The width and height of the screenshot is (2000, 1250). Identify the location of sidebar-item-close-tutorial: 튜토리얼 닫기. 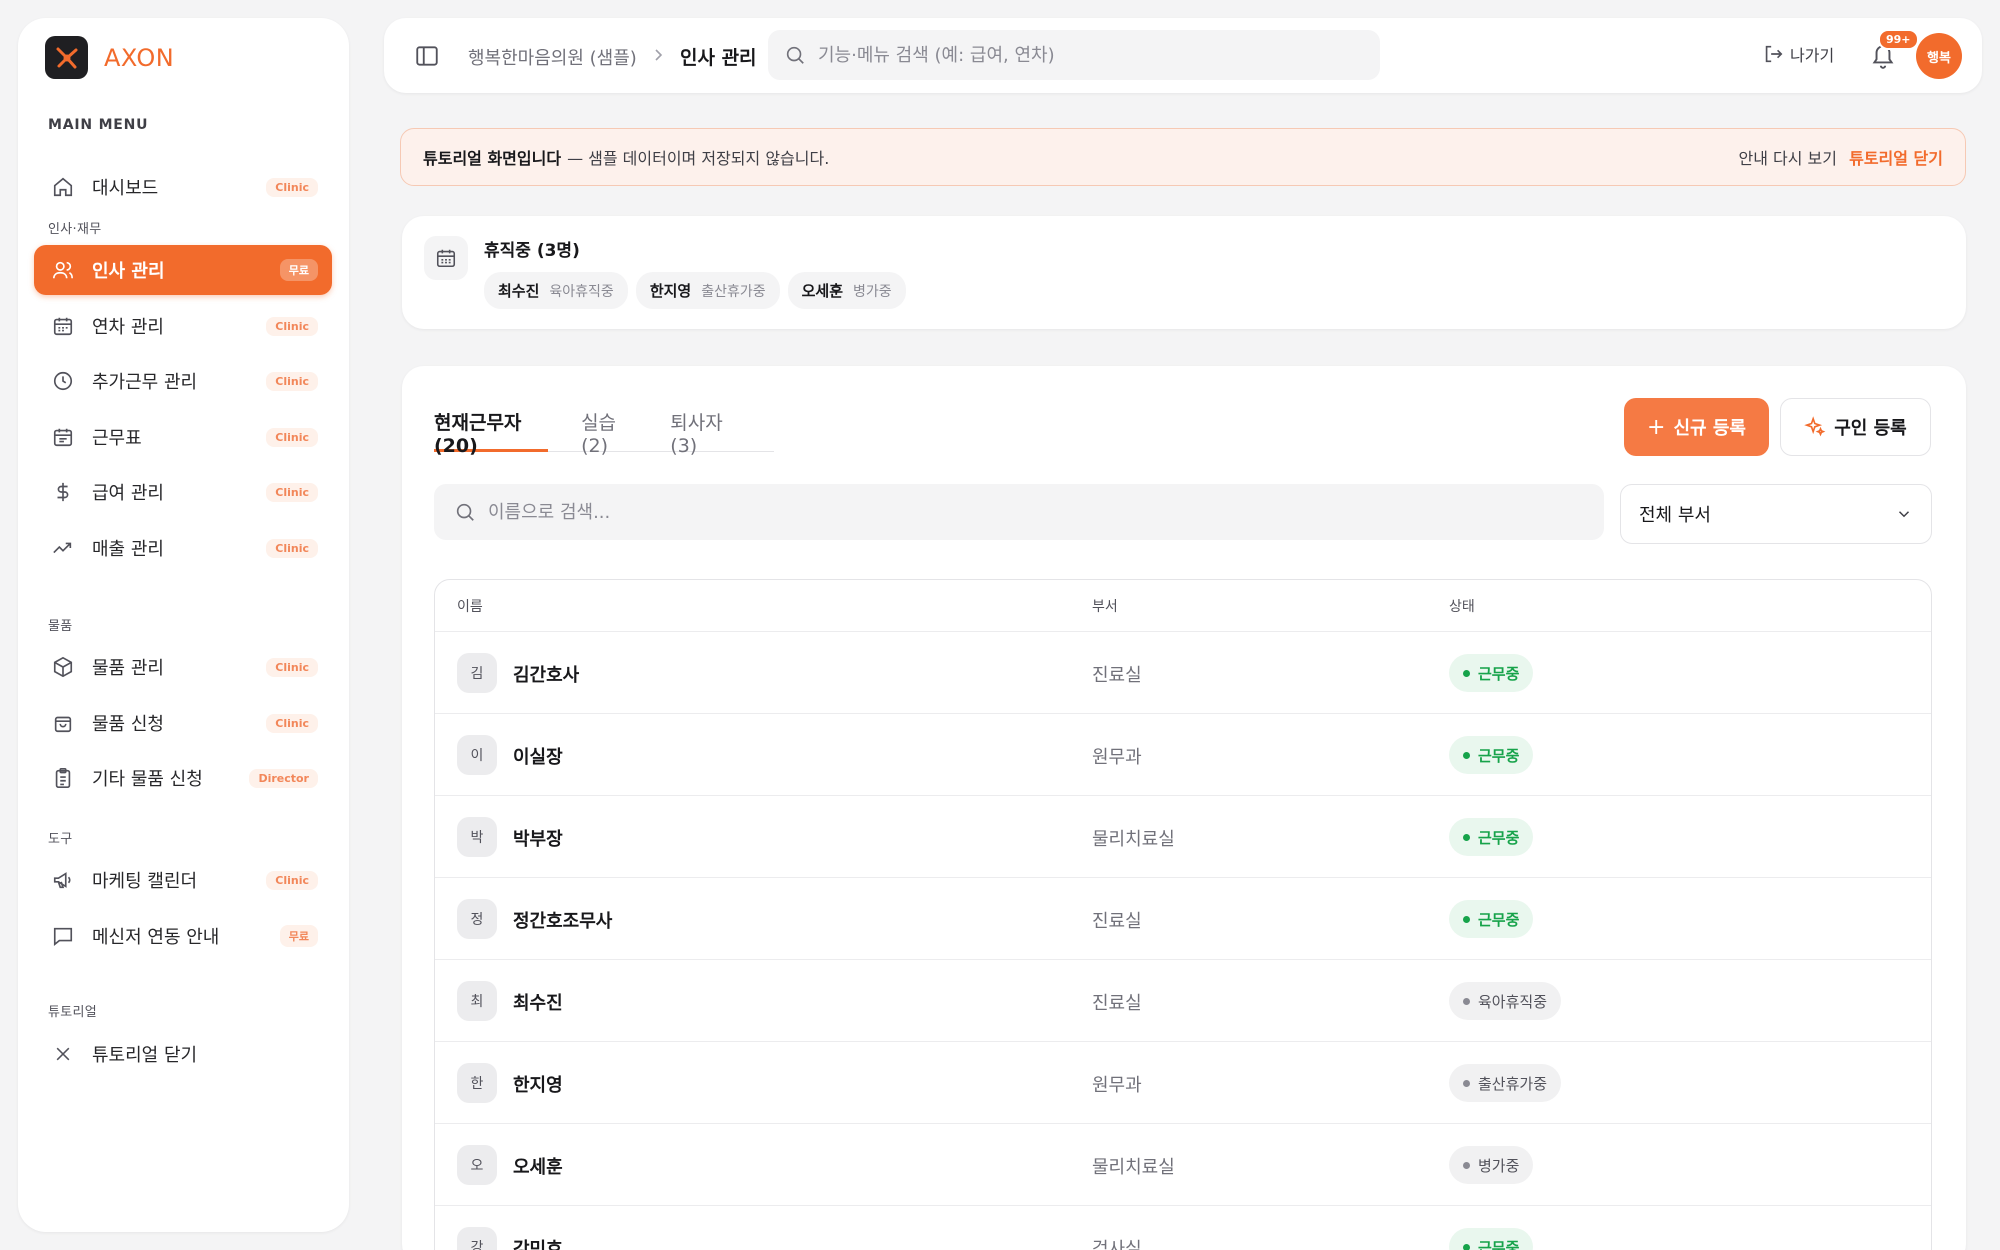
(183, 1054).